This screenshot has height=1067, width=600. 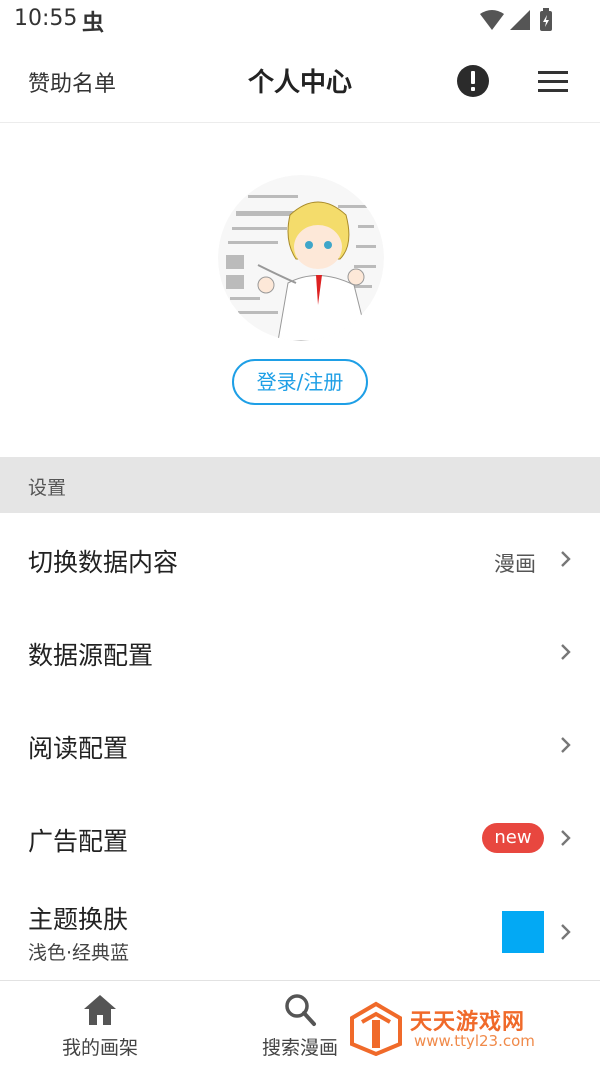 I want to click on row-subtitle: 浅色·经典蓝, so click(x=79, y=953).